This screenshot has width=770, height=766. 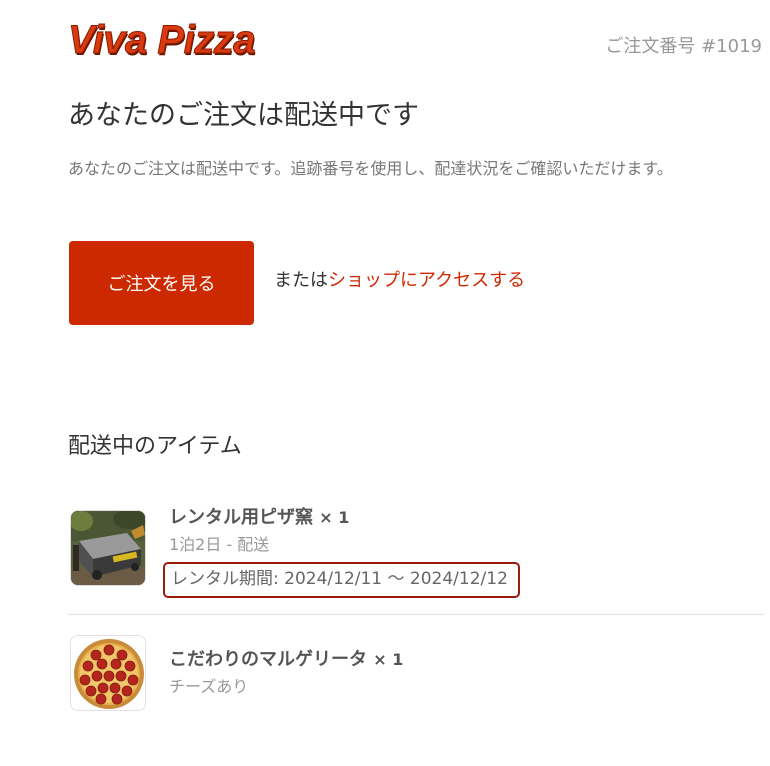 I want to click on shop-link: ショップにアクセスする, so click(x=426, y=280).